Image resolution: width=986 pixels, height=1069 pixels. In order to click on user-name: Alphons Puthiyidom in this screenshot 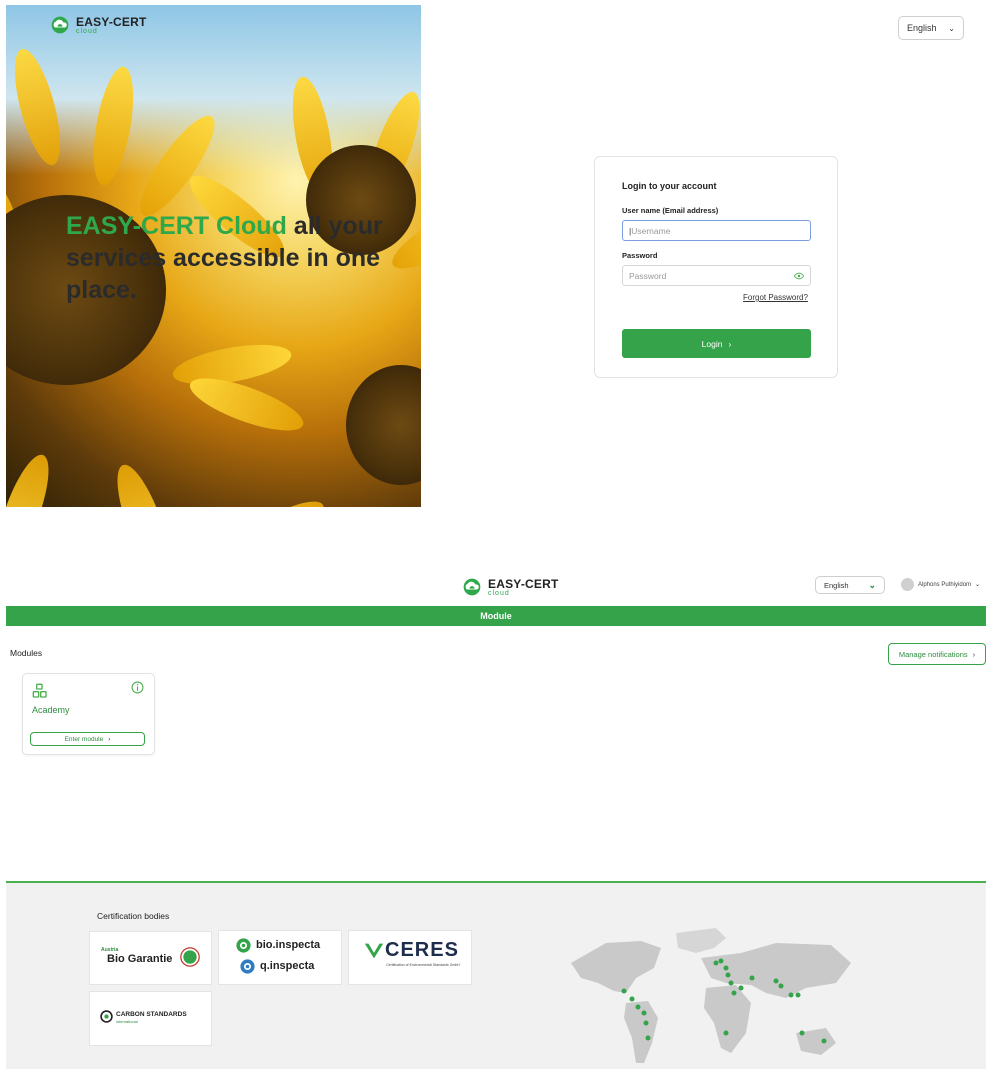, I will do `click(945, 584)`.